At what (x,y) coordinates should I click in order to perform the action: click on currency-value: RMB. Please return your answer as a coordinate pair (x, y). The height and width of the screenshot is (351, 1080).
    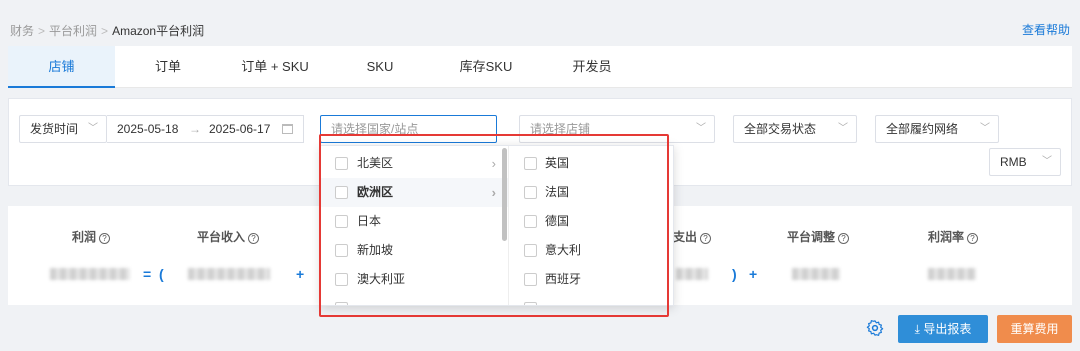
    Looking at the image, I should click on (1013, 162).